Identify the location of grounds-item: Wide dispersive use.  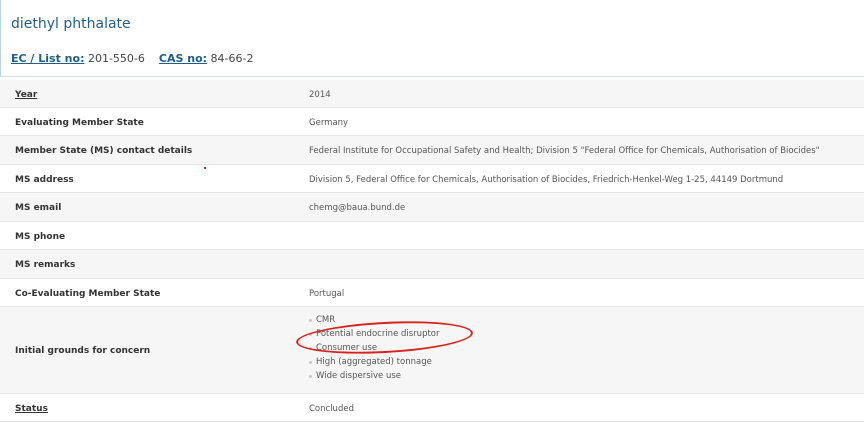
(374, 376).